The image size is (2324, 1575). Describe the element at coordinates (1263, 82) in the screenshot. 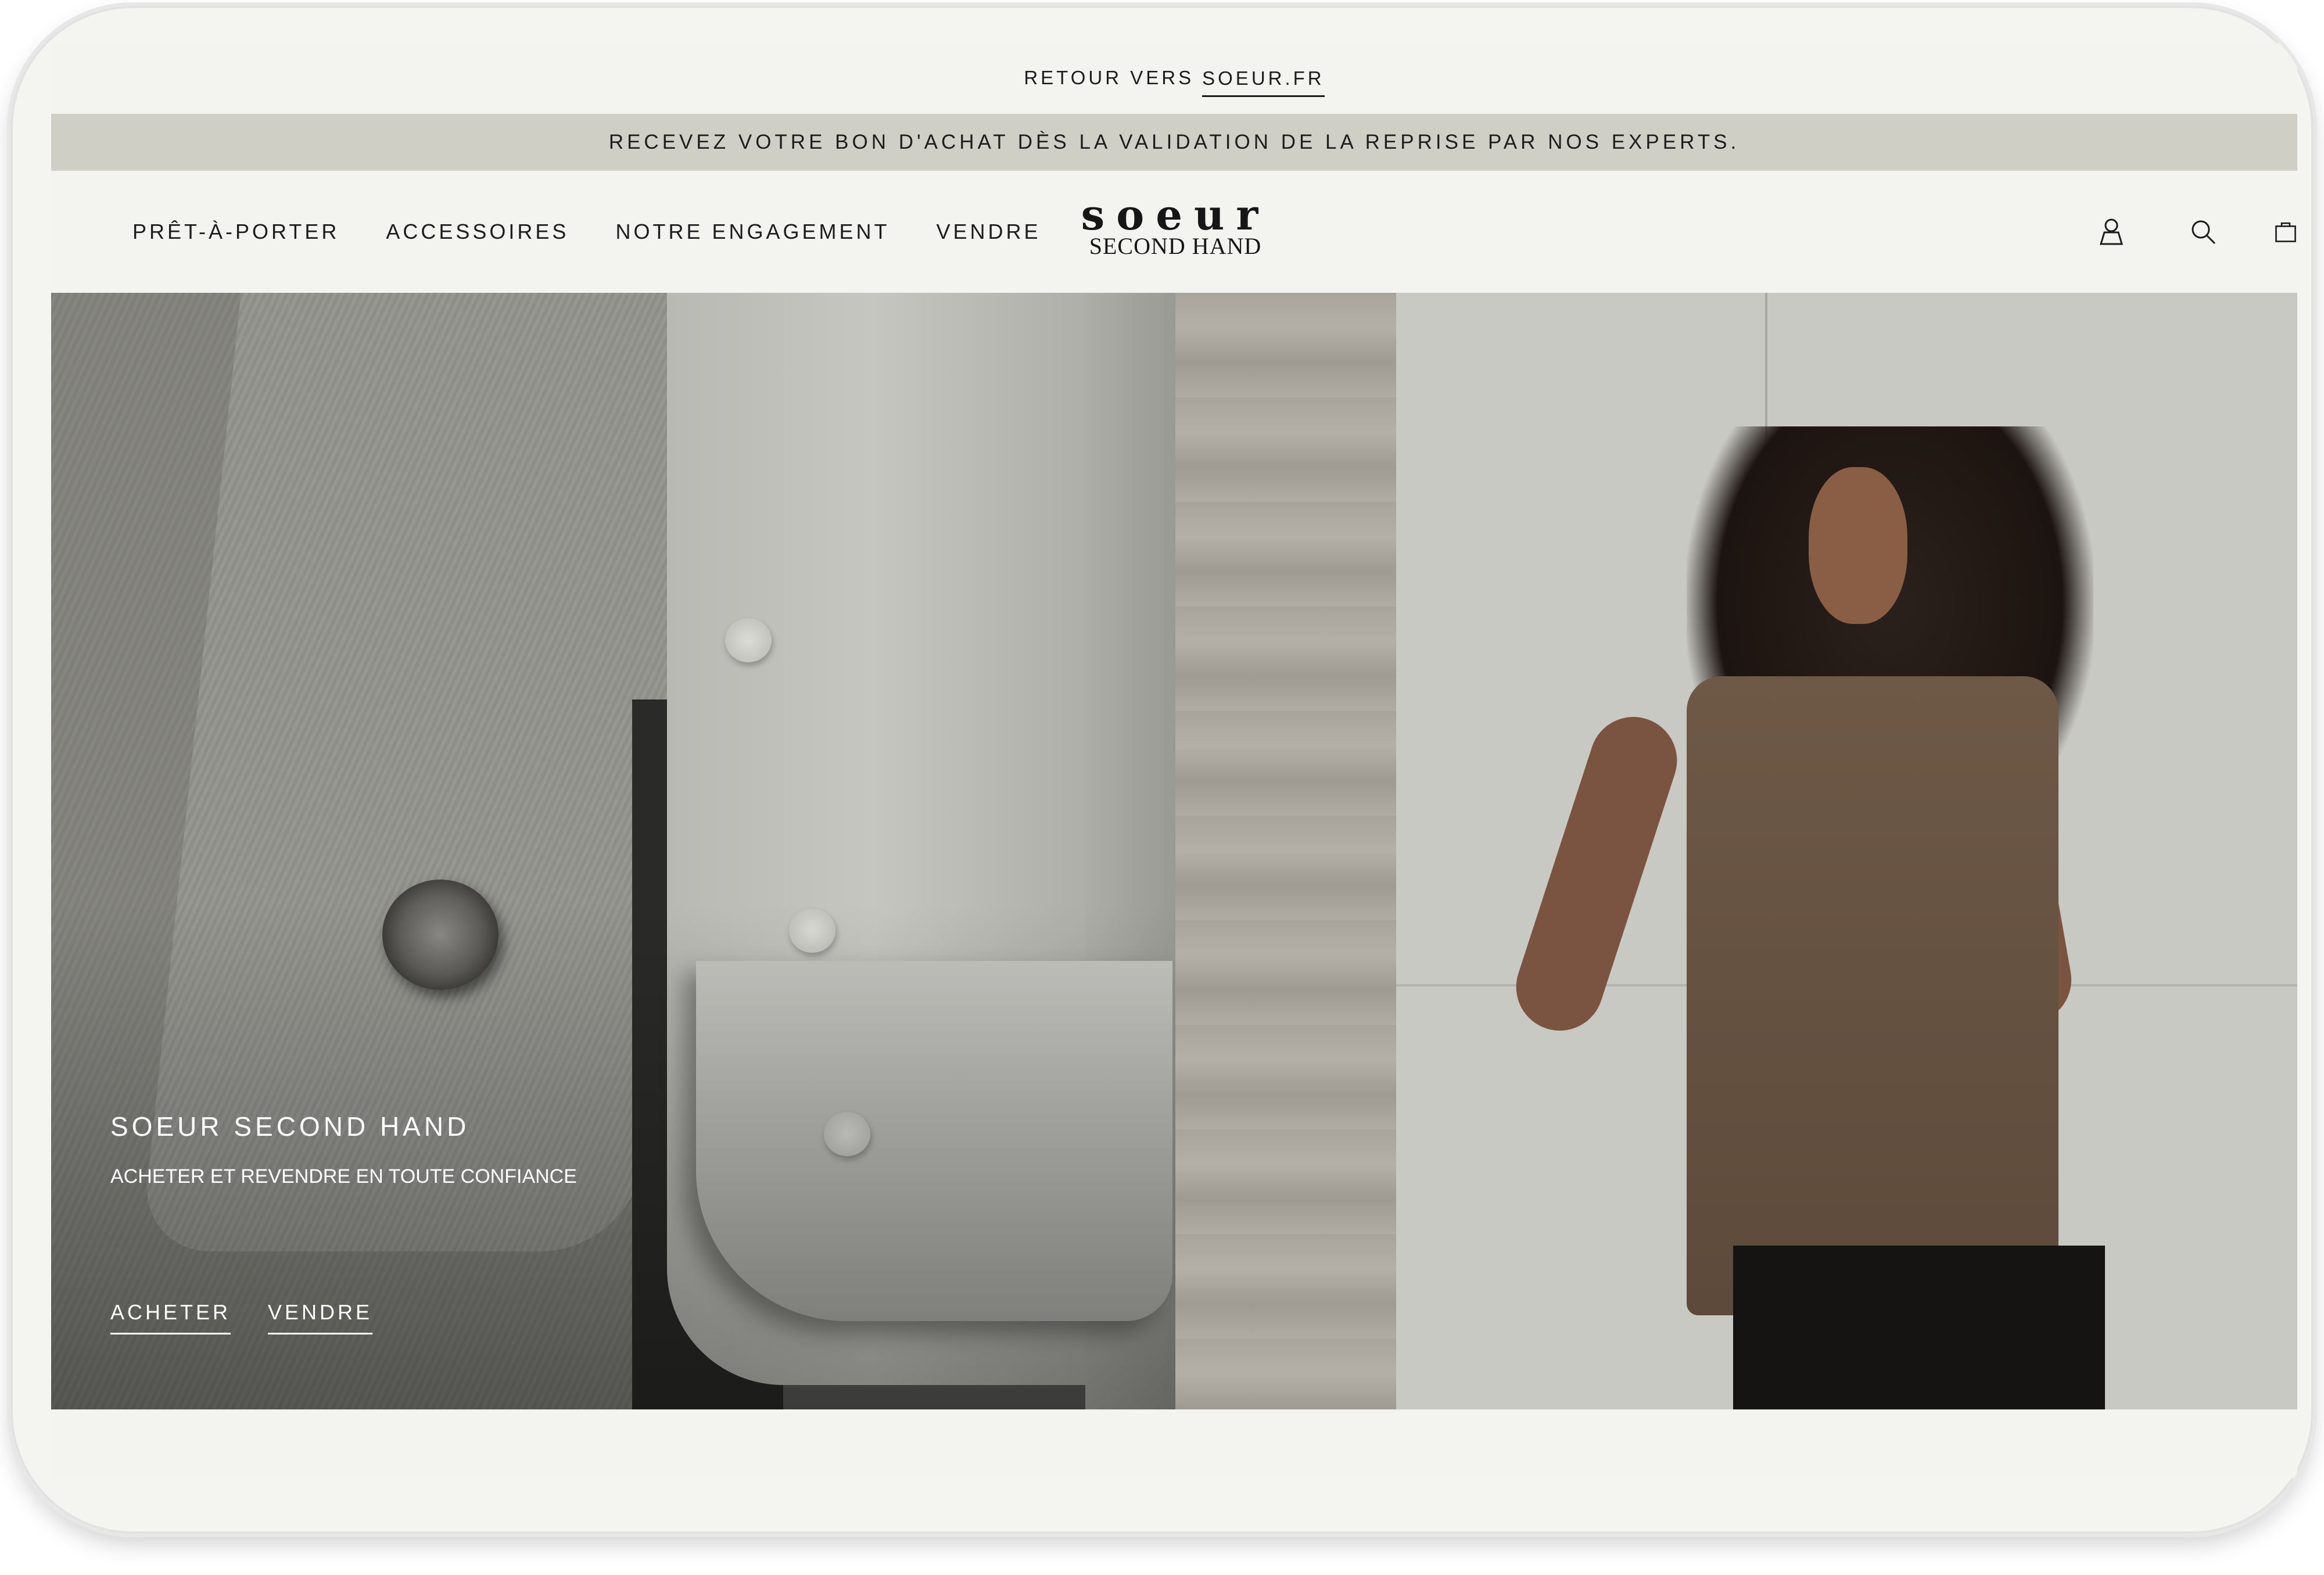

I see `back-to-soeur-link: SOEUR.FR` at that location.